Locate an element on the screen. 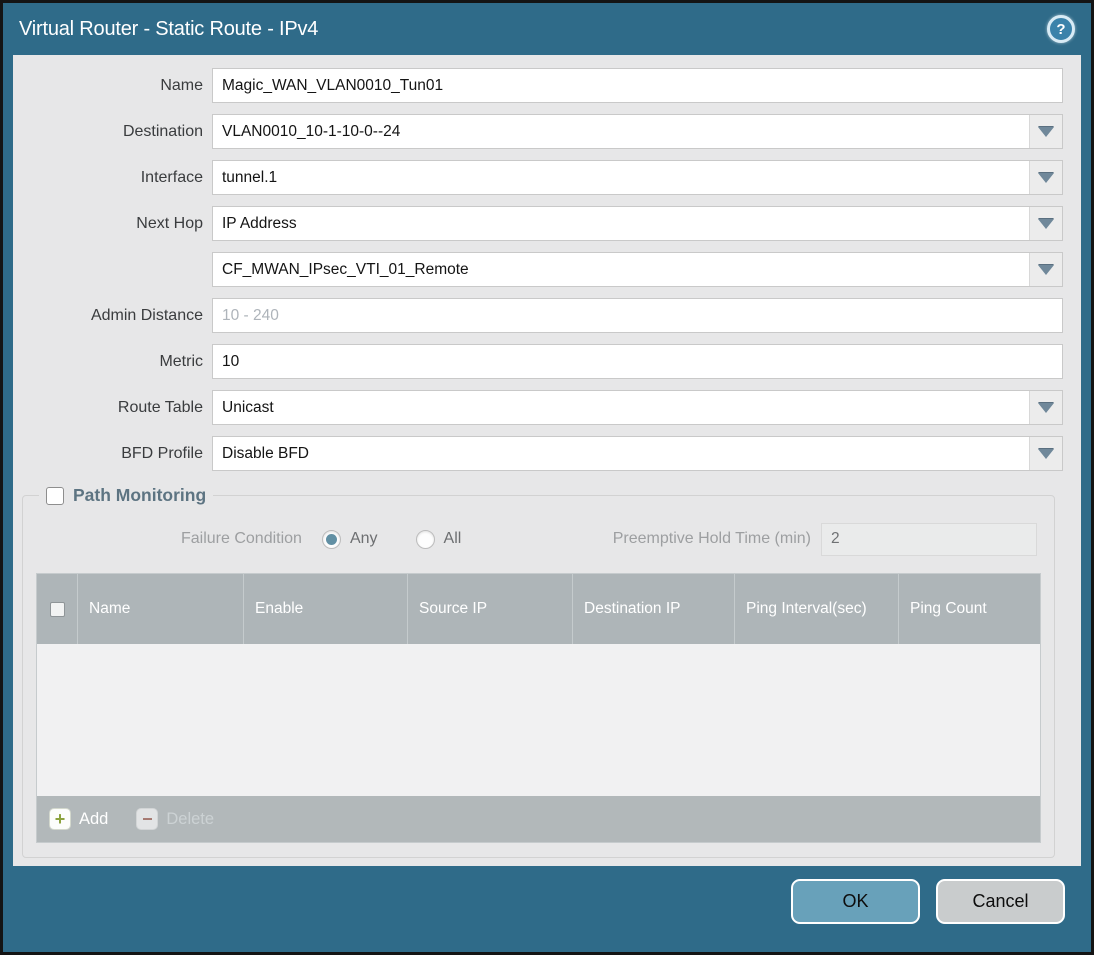 The image size is (1094, 955). column-header-destination-ip: Destination IP is located at coordinates (653, 609).